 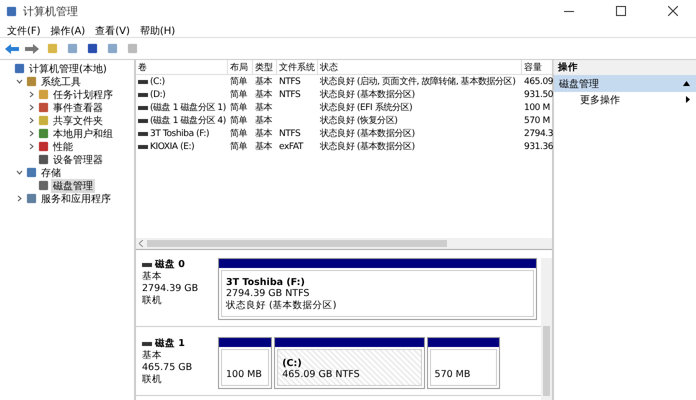 What do you see at coordinates (112, 29) in the screenshot?
I see `menu-item: 查看(V)` at bounding box center [112, 29].